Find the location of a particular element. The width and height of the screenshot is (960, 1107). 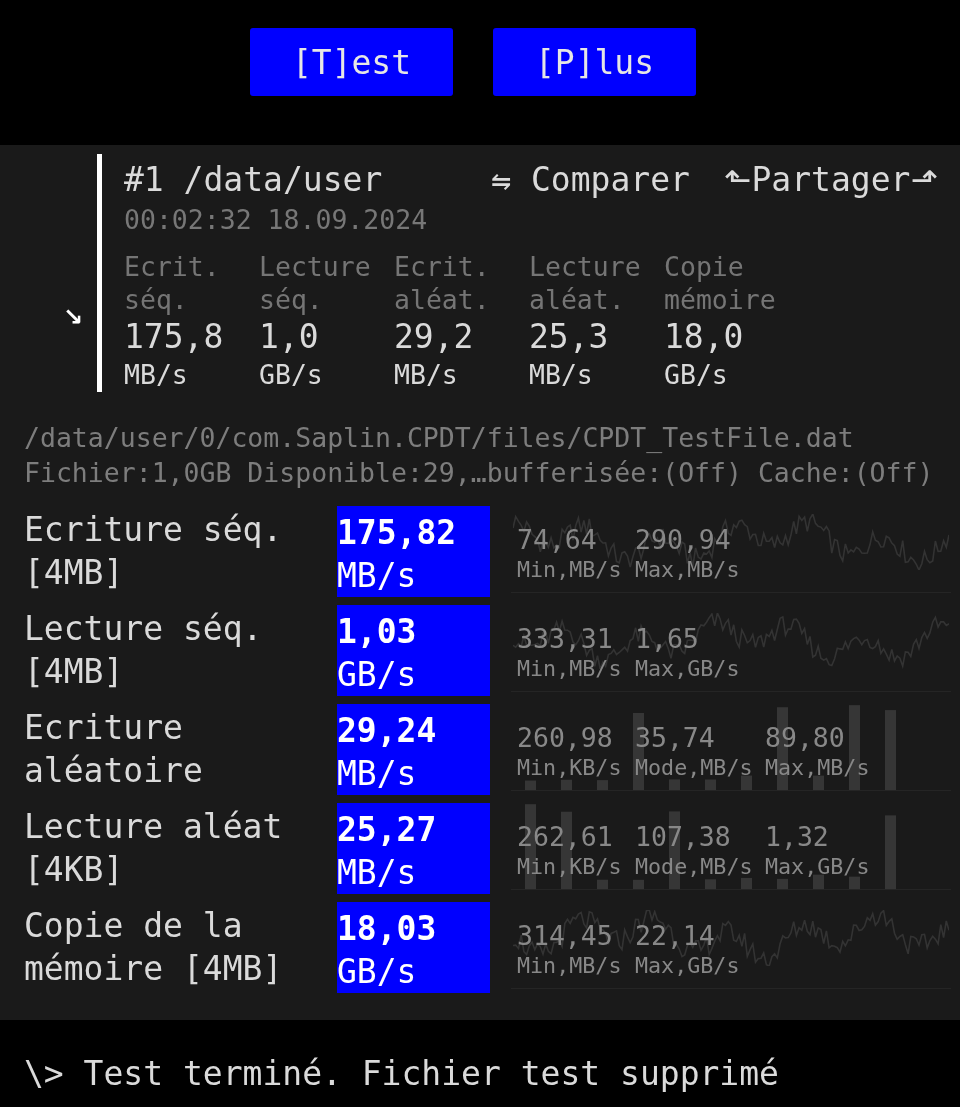

speed-value: 175,82 is located at coordinates (397, 533).